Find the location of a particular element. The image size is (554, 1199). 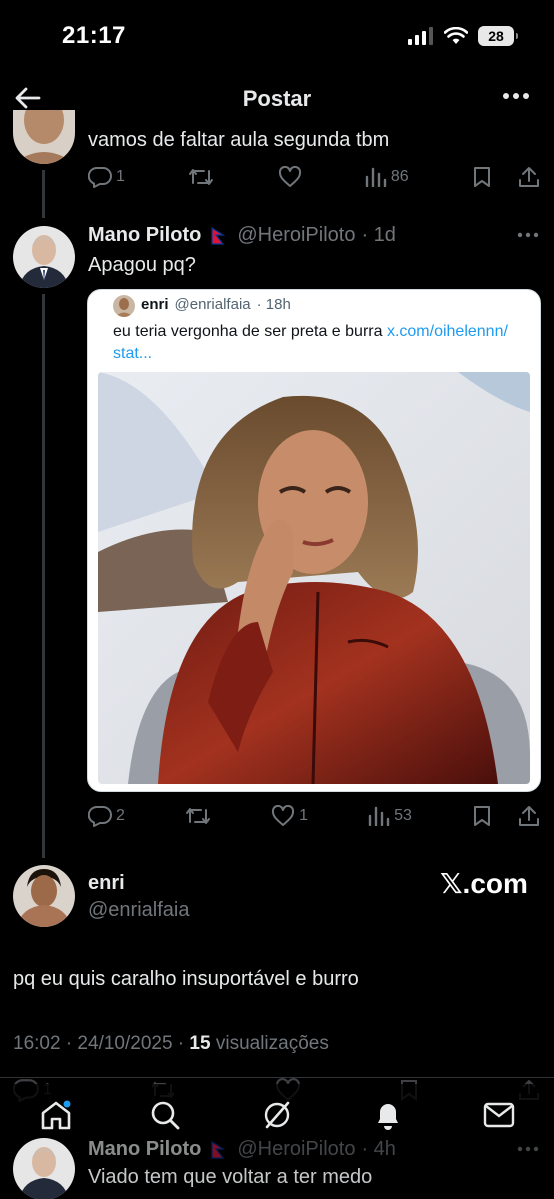

reply-top-actions: 1 86 is located at coordinates (314, 177).